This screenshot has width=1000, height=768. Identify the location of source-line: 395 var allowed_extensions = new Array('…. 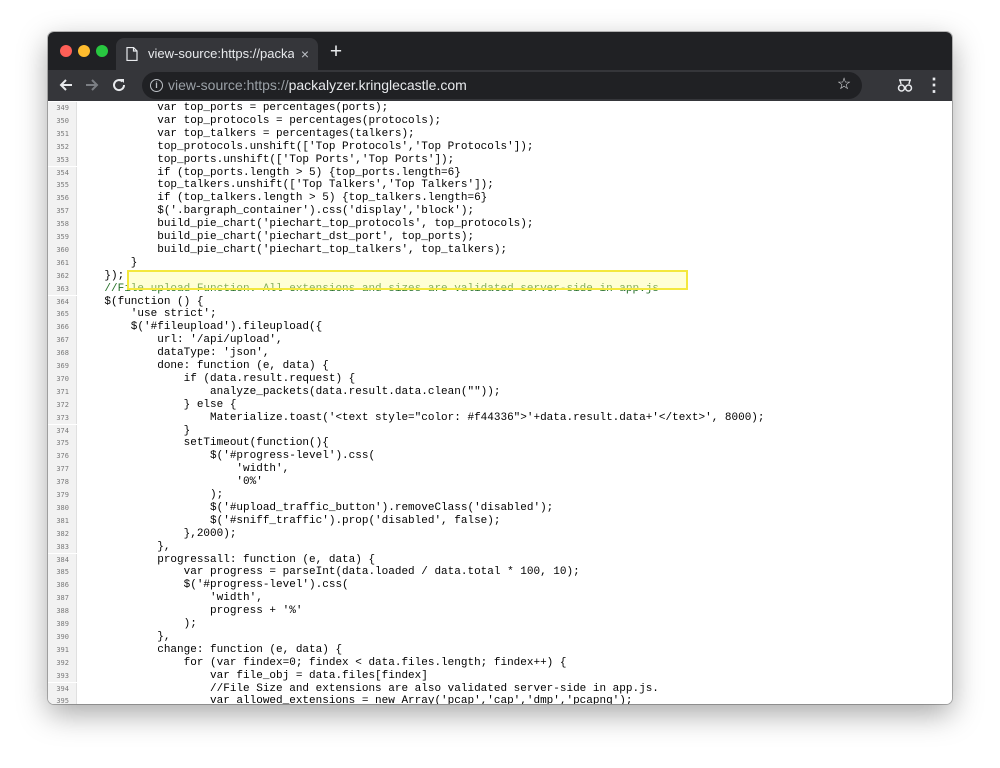
(500, 699).